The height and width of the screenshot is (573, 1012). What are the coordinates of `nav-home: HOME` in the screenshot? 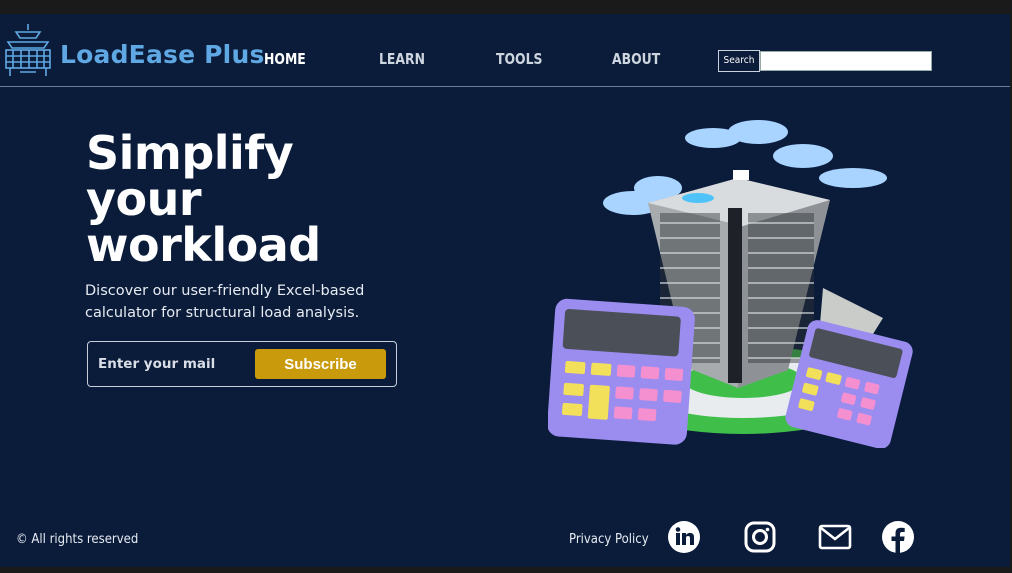 It's located at (285, 59).